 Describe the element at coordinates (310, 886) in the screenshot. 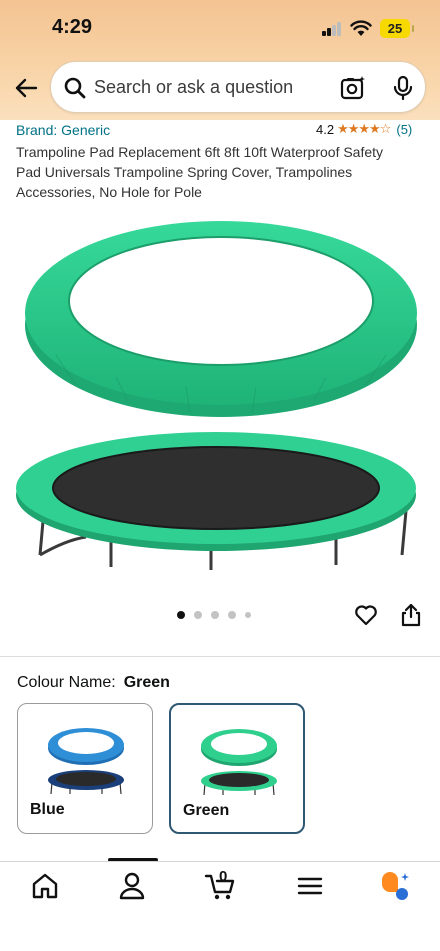

I see `menu-icon` at that location.